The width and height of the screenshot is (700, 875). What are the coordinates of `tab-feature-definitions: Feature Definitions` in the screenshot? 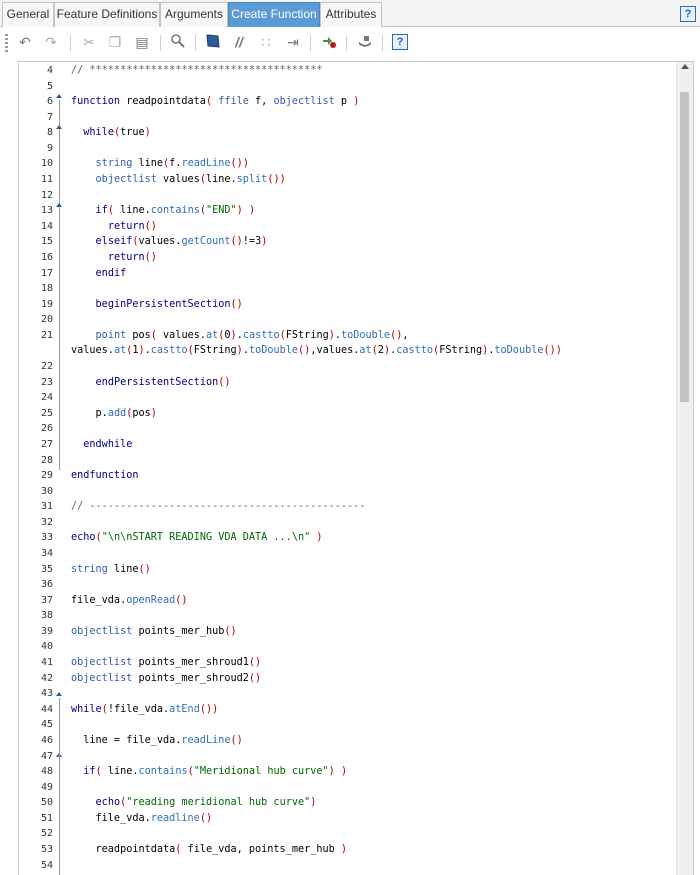 It's located at (107, 14).